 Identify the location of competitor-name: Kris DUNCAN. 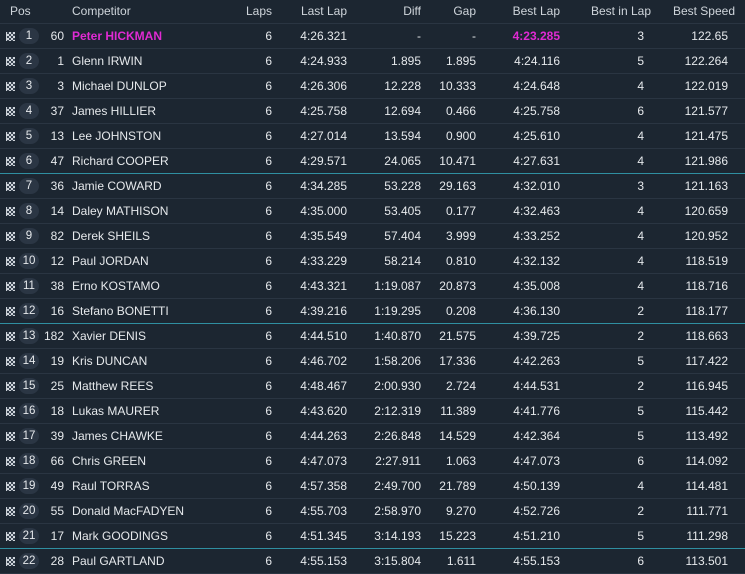
(109, 361).